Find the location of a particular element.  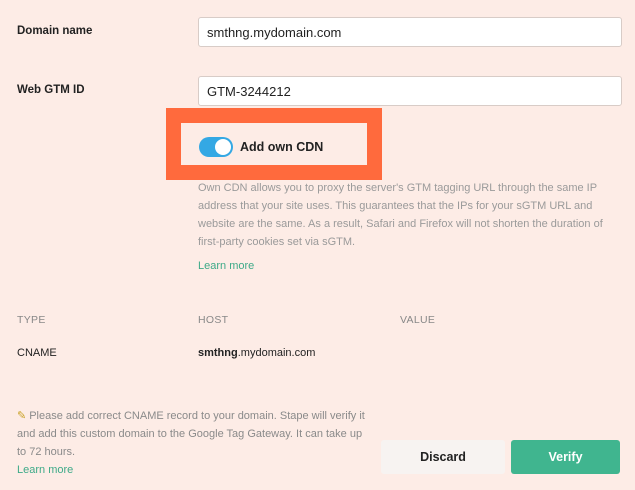

record-type-cell: CNAME is located at coordinates (37, 353).